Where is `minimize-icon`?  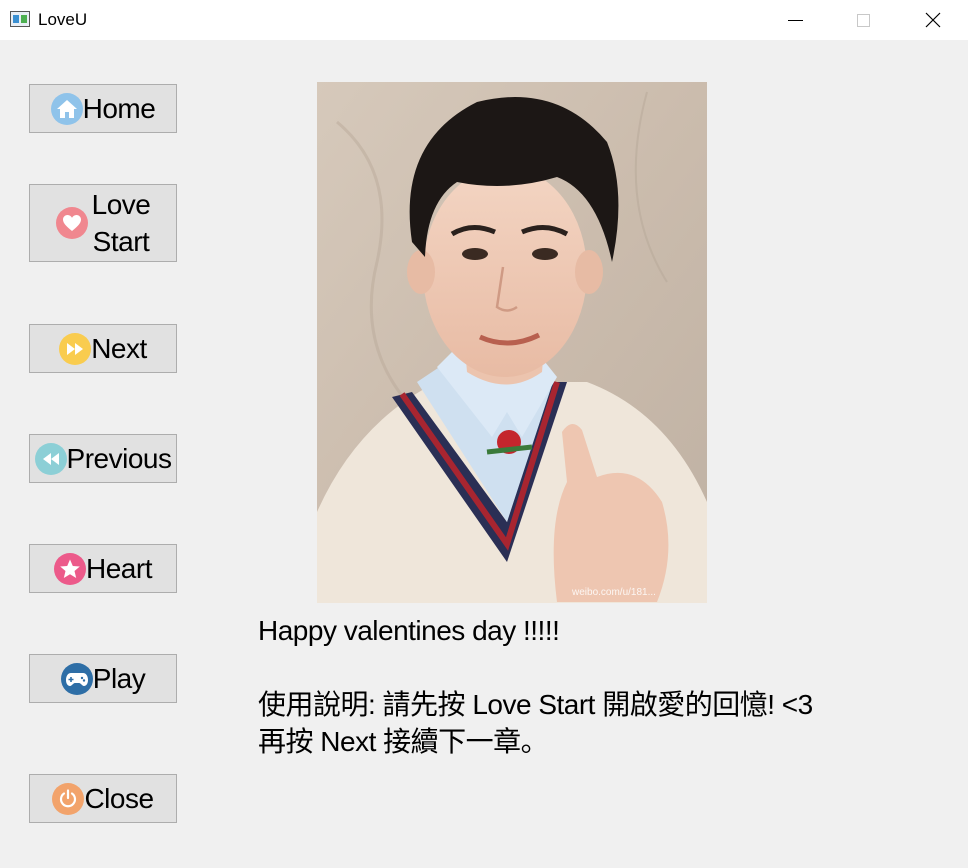
minimize-icon is located at coordinates (795, 20).